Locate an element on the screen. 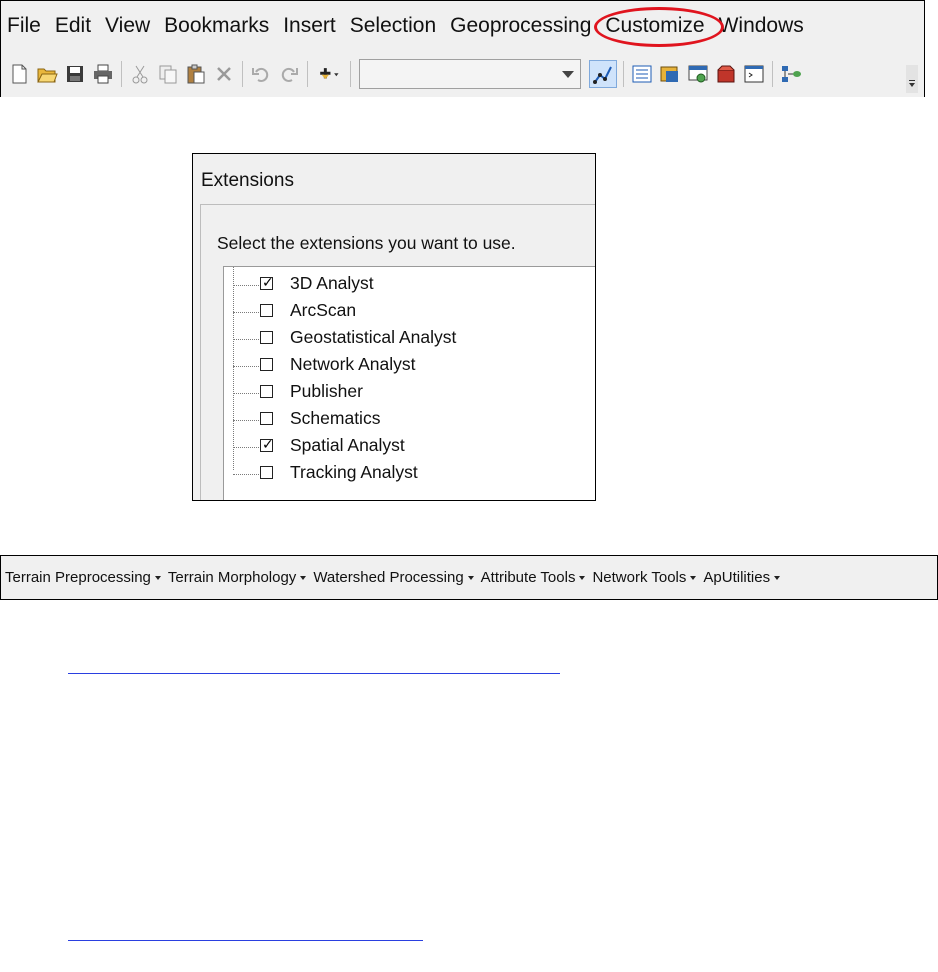  table-of-contents-icon is located at coordinates (642, 74).